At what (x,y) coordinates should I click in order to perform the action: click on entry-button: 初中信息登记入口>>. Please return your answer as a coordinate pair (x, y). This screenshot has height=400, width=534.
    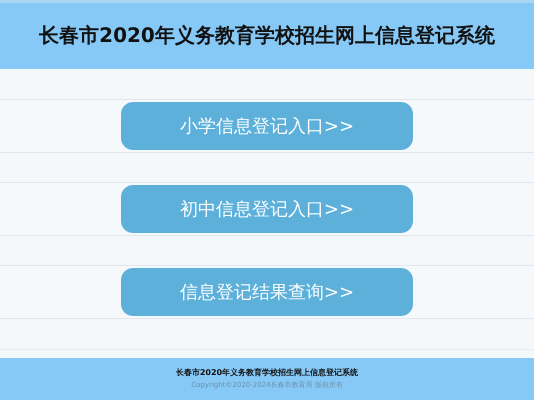
    Looking at the image, I should click on (267, 208).